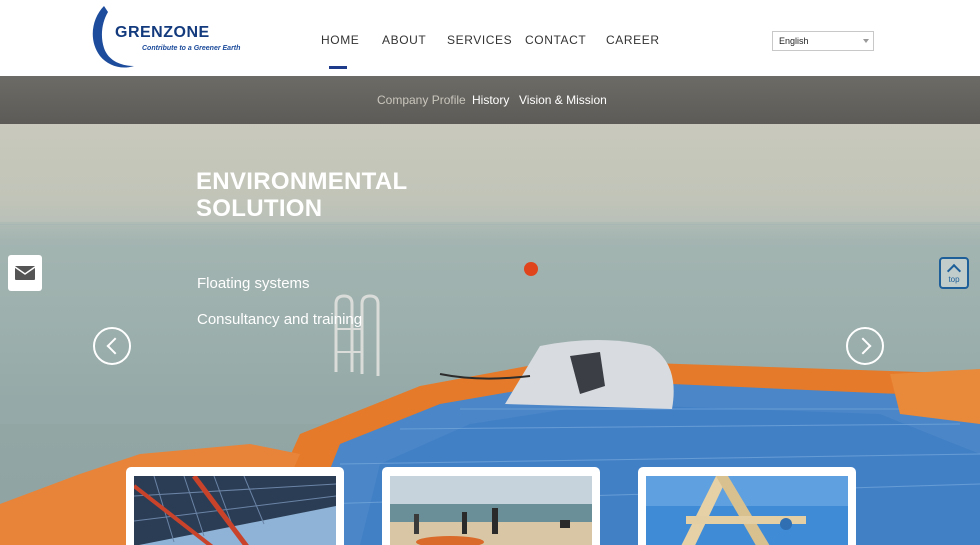  What do you see at coordinates (259, 208) in the screenshot?
I see `hero-title-line2: SOLUTION` at bounding box center [259, 208].